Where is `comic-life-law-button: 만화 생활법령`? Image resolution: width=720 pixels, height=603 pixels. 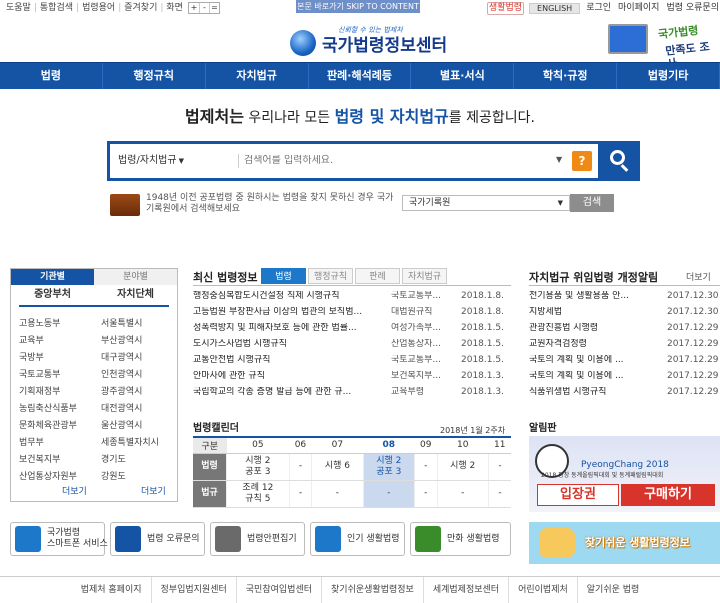 comic-life-law-button: 만화 생활법령 is located at coordinates (460, 539).